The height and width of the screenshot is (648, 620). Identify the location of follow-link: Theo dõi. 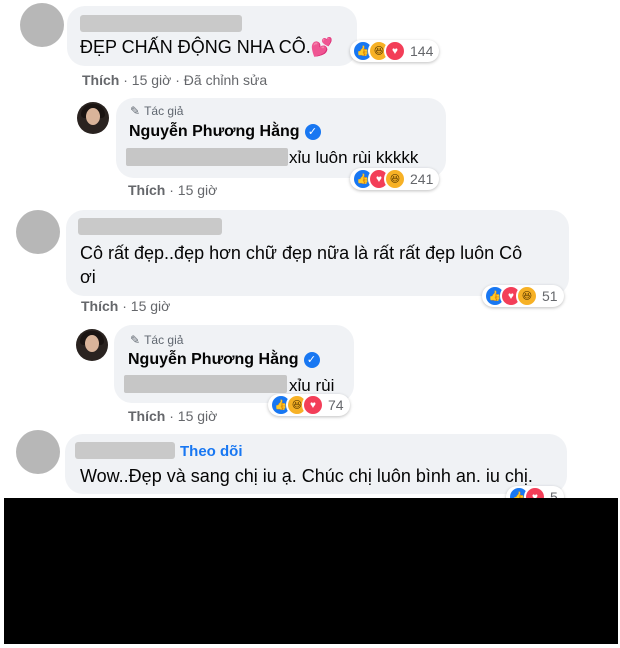
(211, 451).